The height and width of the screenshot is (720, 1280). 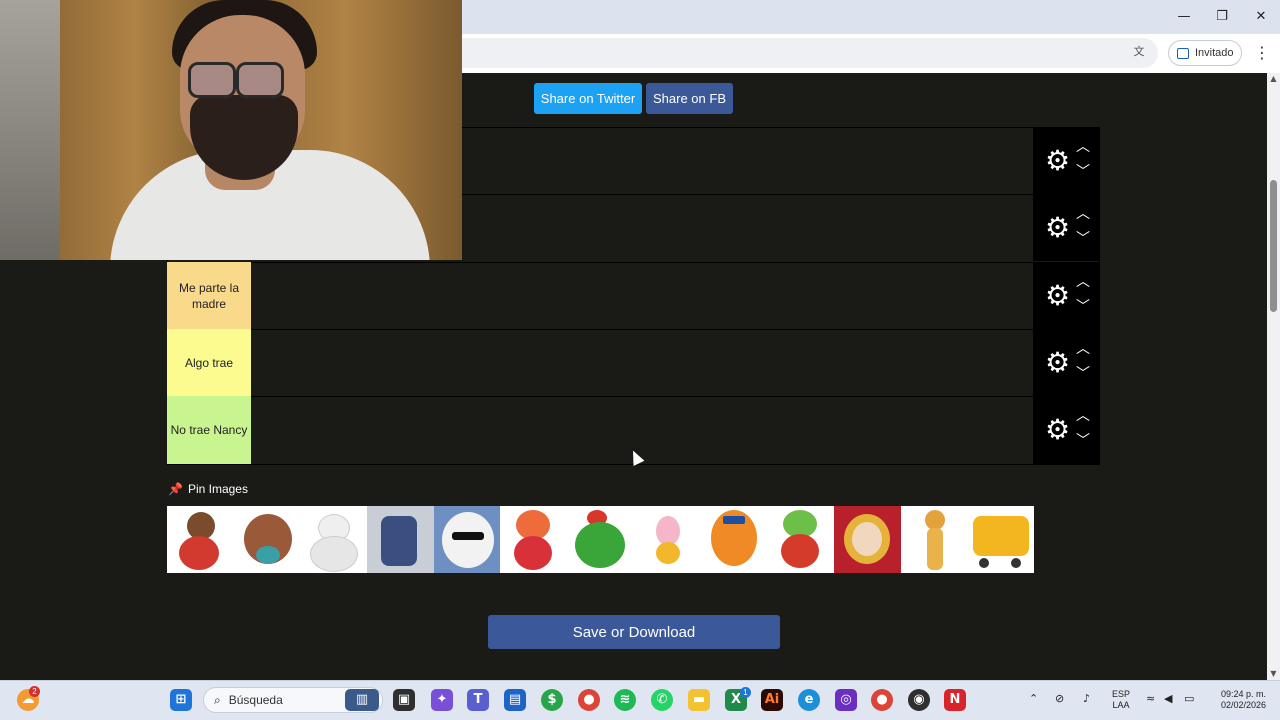 I want to click on omnibox, so click(x=810, y=53).